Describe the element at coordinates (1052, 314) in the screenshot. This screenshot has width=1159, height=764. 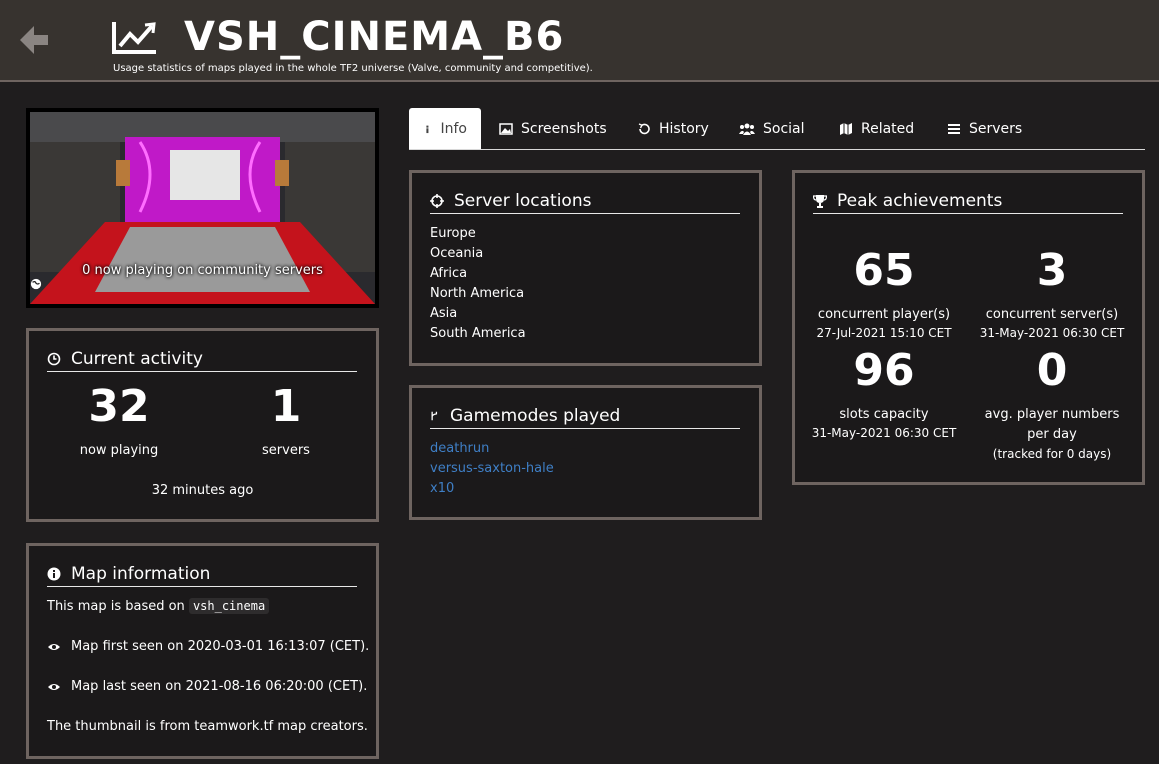
I see `peak-servers-label: concurrent server(s)` at that location.